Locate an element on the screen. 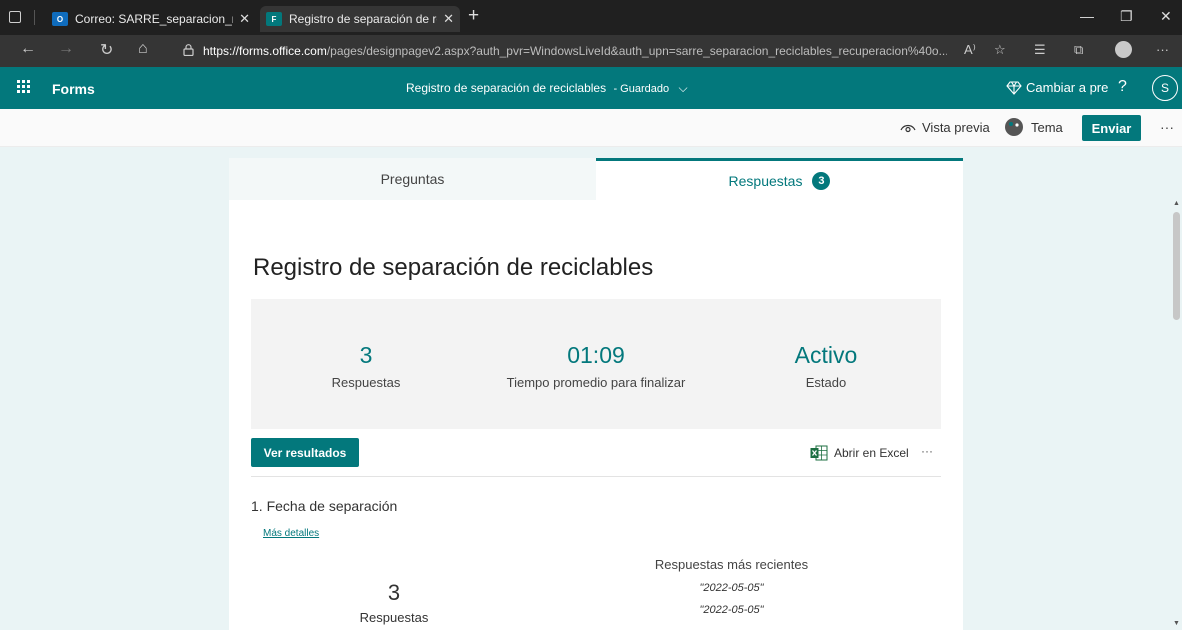 The image size is (1182, 630). stat-average-time: 01:09 Tiempo promedio para finalizar is located at coordinates (596, 365).